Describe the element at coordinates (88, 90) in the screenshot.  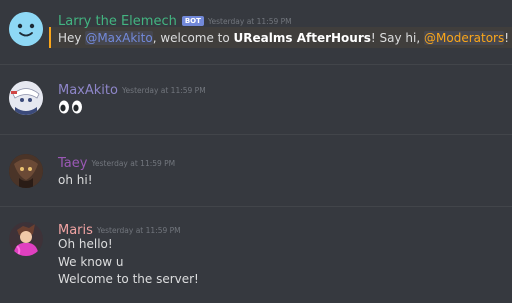
I see `author-name: MaxAkito` at that location.